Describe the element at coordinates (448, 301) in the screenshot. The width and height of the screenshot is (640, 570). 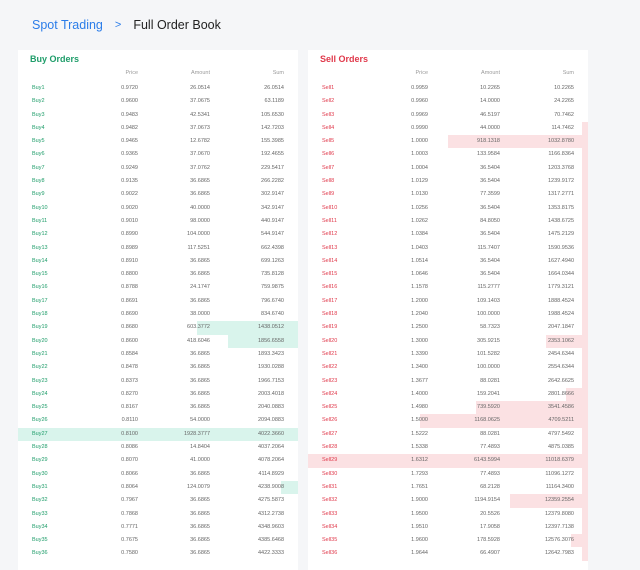
I see `sell-order-row: Sell17 1.2000 109.1403 1888.4524` at that location.